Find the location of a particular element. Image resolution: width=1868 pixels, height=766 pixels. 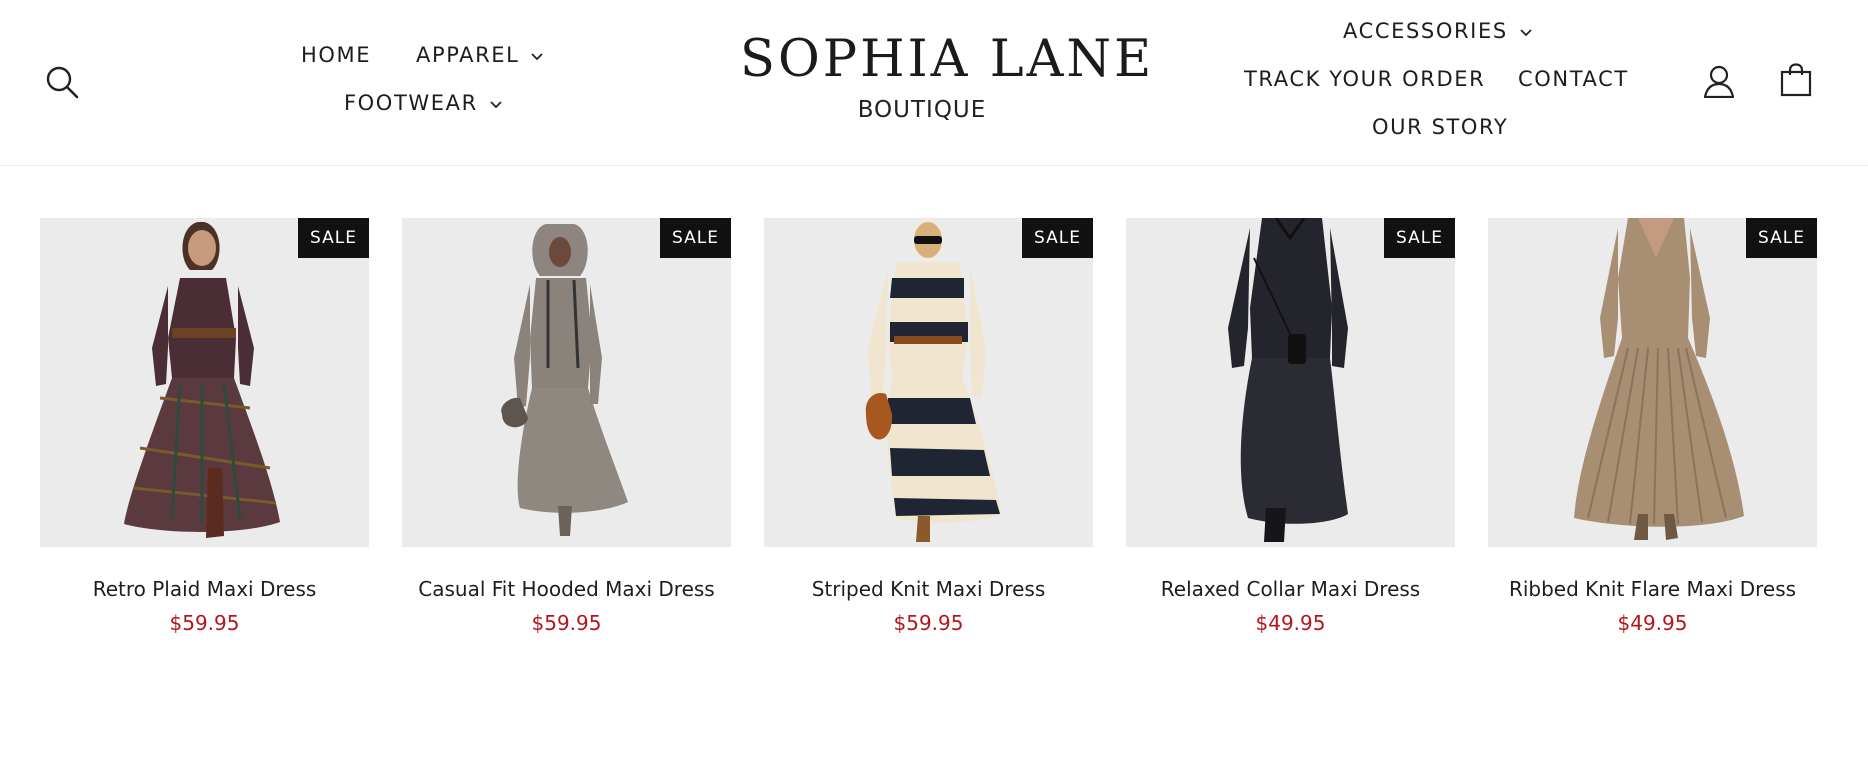

nav-our-story-label: OUR STORY is located at coordinates (1440, 127).